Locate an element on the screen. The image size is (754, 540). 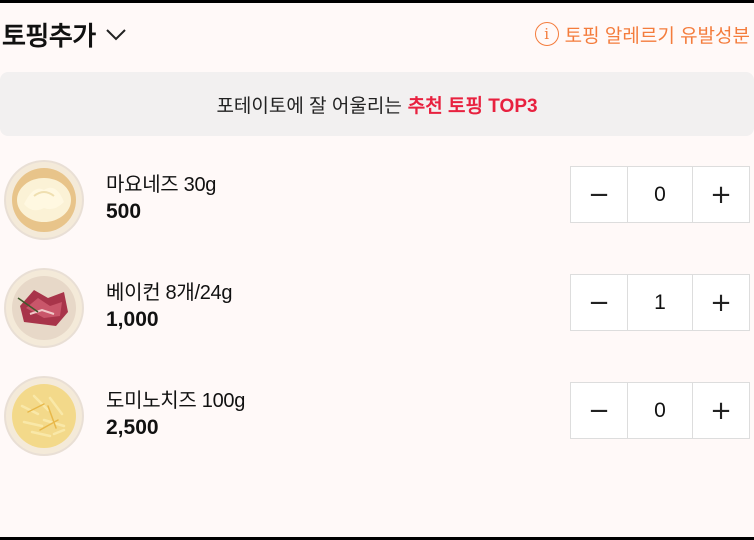
item-price: 1,000 is located at coordinates (132, 319).